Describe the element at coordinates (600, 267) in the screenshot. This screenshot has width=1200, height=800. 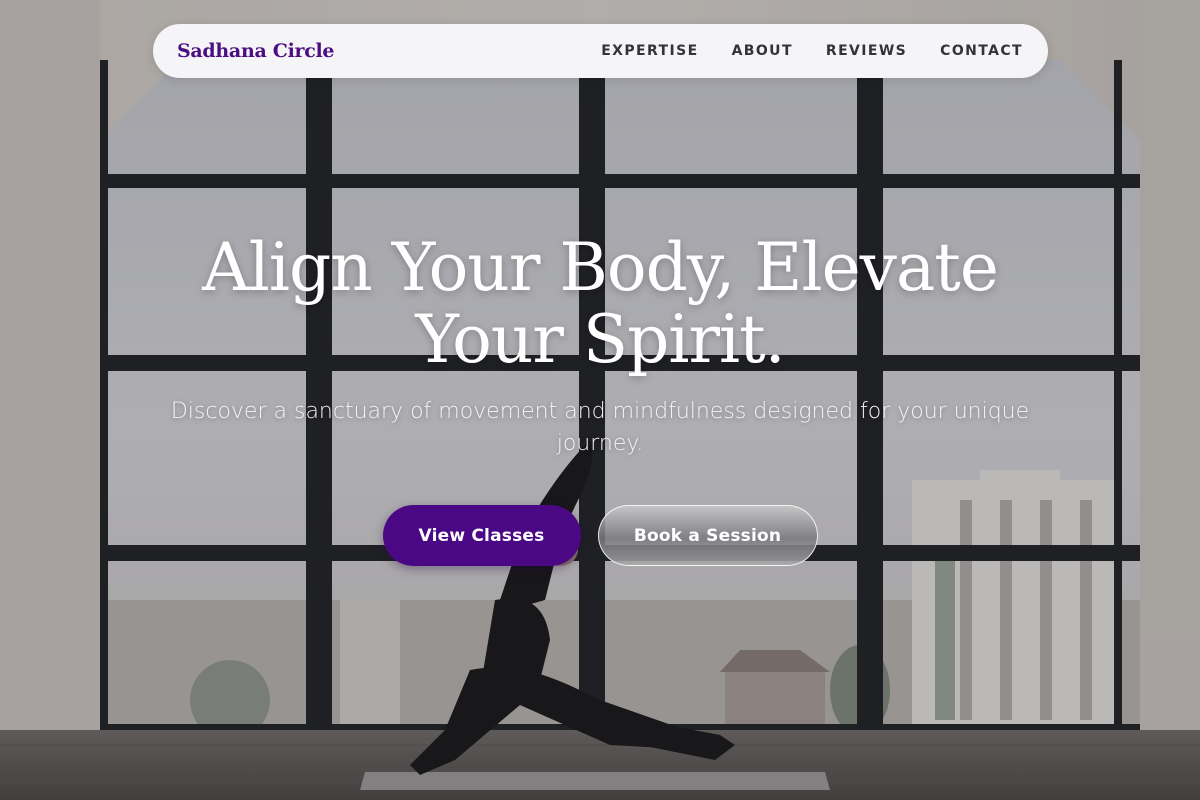
I see `hero-title-line1: Align Your Body, Elevate` at that location.